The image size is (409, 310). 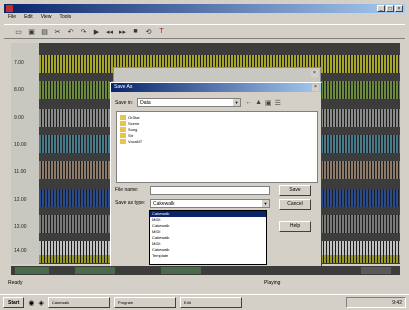 I want to click on dialog-close-icon: ×, so click(x=315, y=87).